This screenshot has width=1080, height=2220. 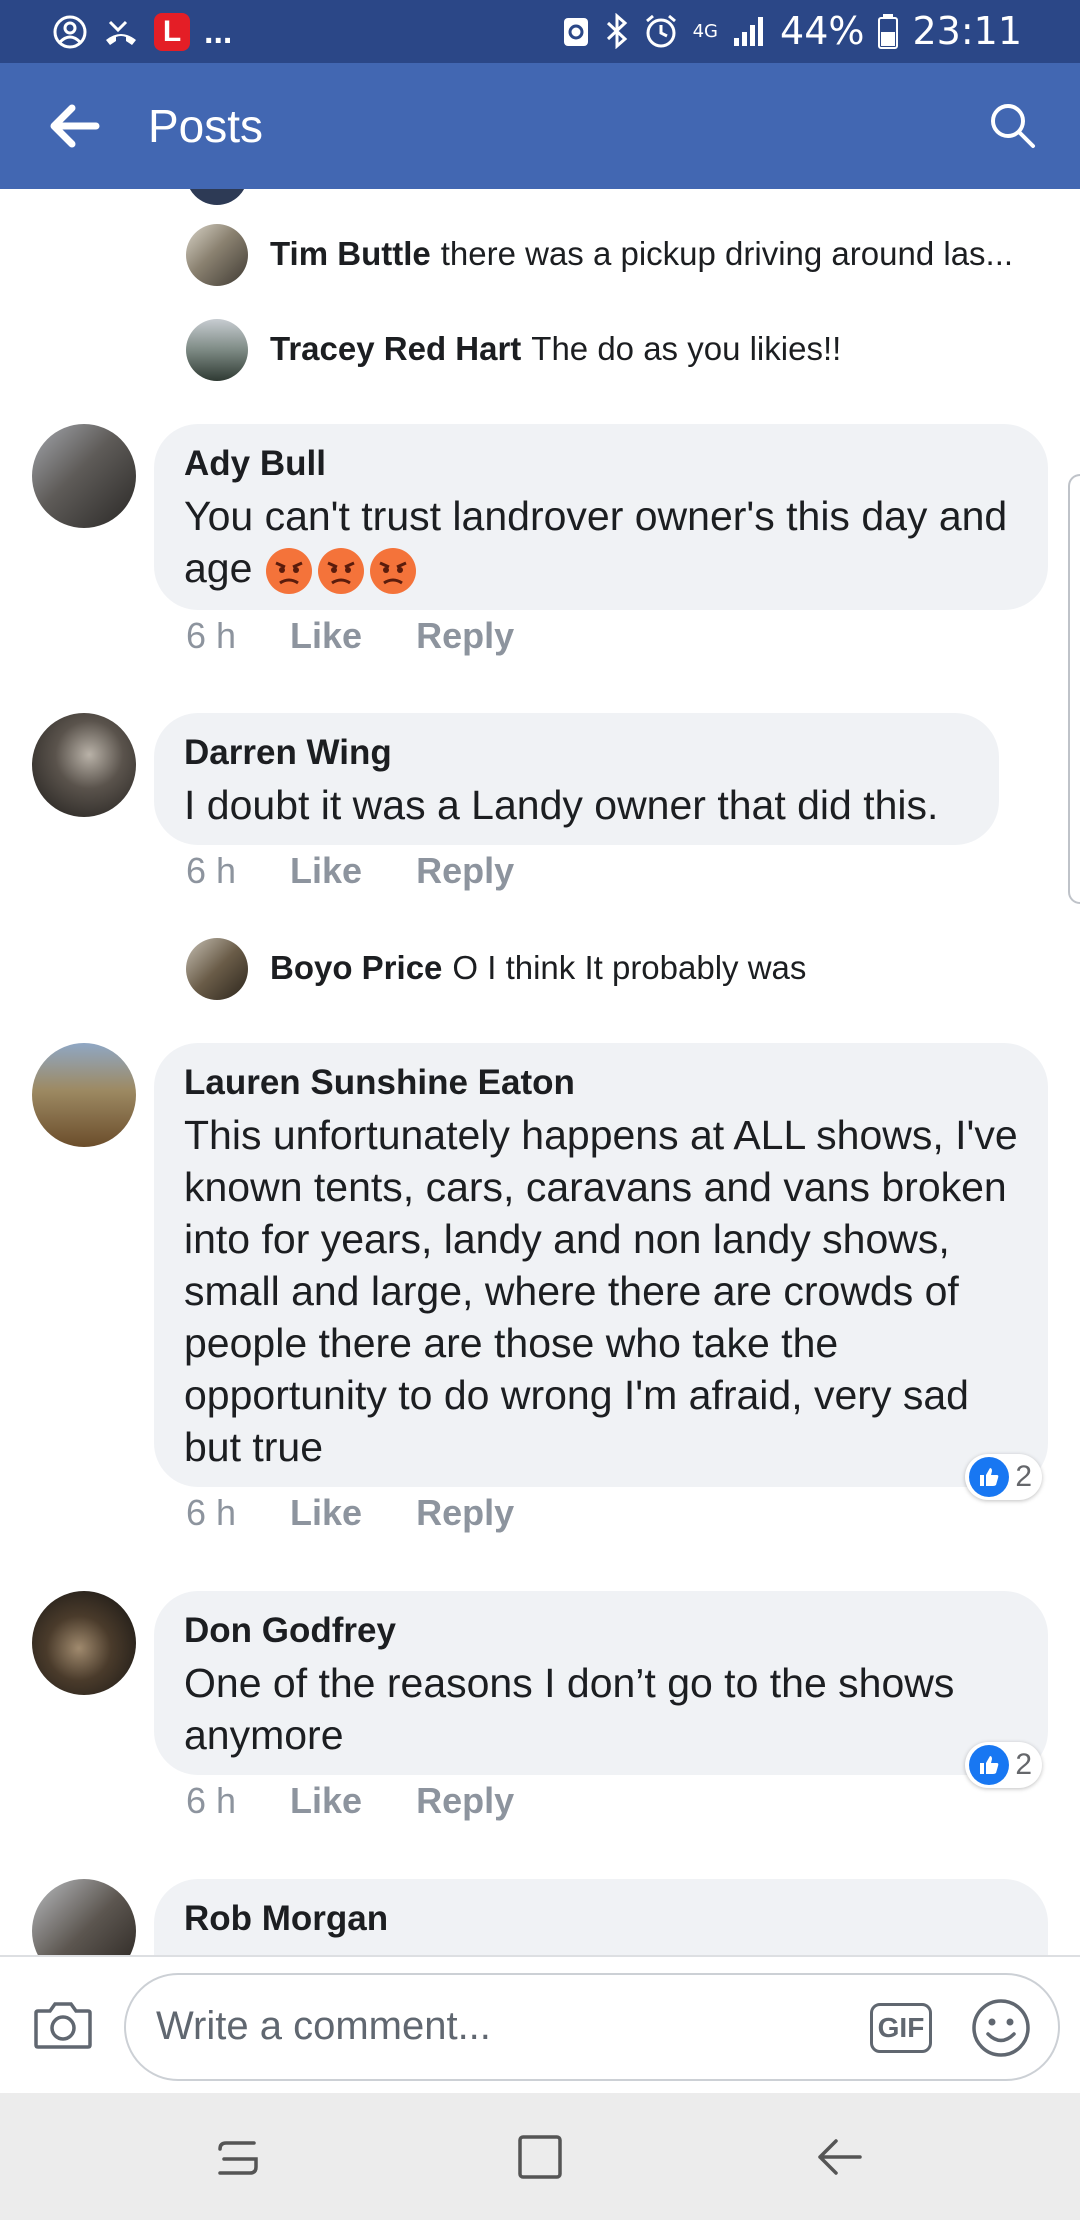 What do you see at coordinates (601, 464) in the screenshot?
I see `commenter-name: Ady Bull` at bounding box center [601, 464].